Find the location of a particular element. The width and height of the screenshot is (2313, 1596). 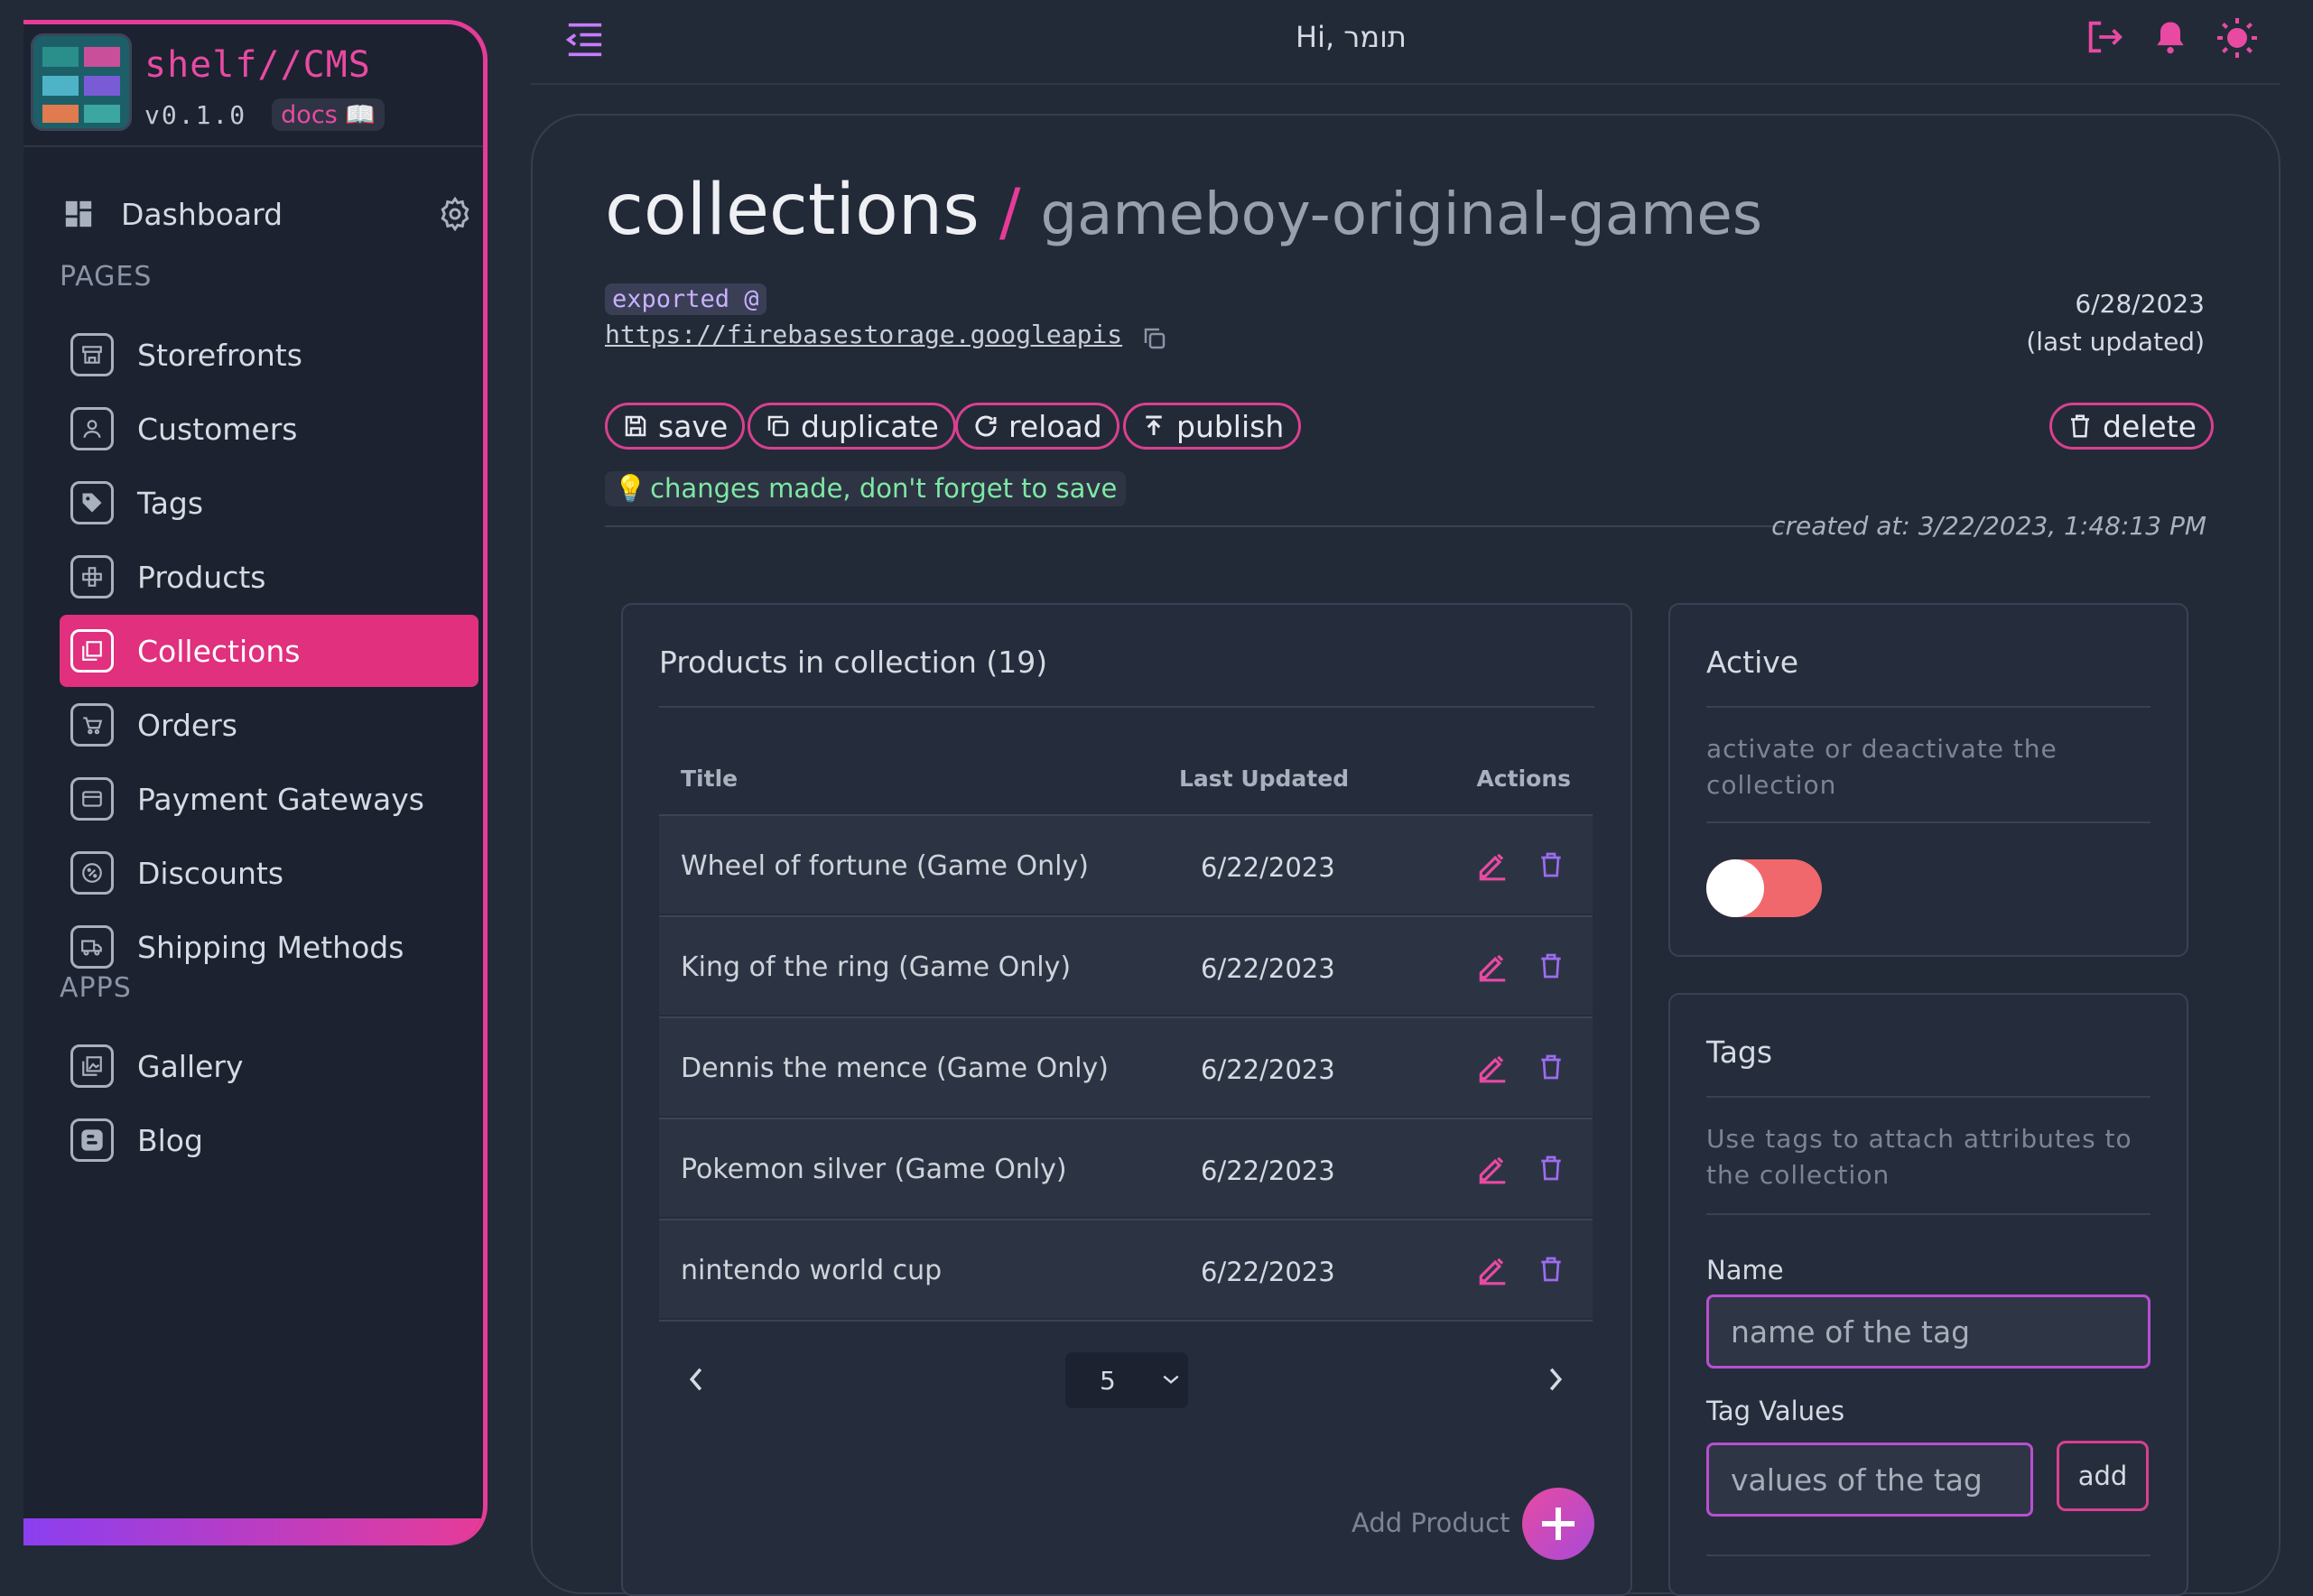

add-product-label: Add Product is located at coordinates (1431, 1523).